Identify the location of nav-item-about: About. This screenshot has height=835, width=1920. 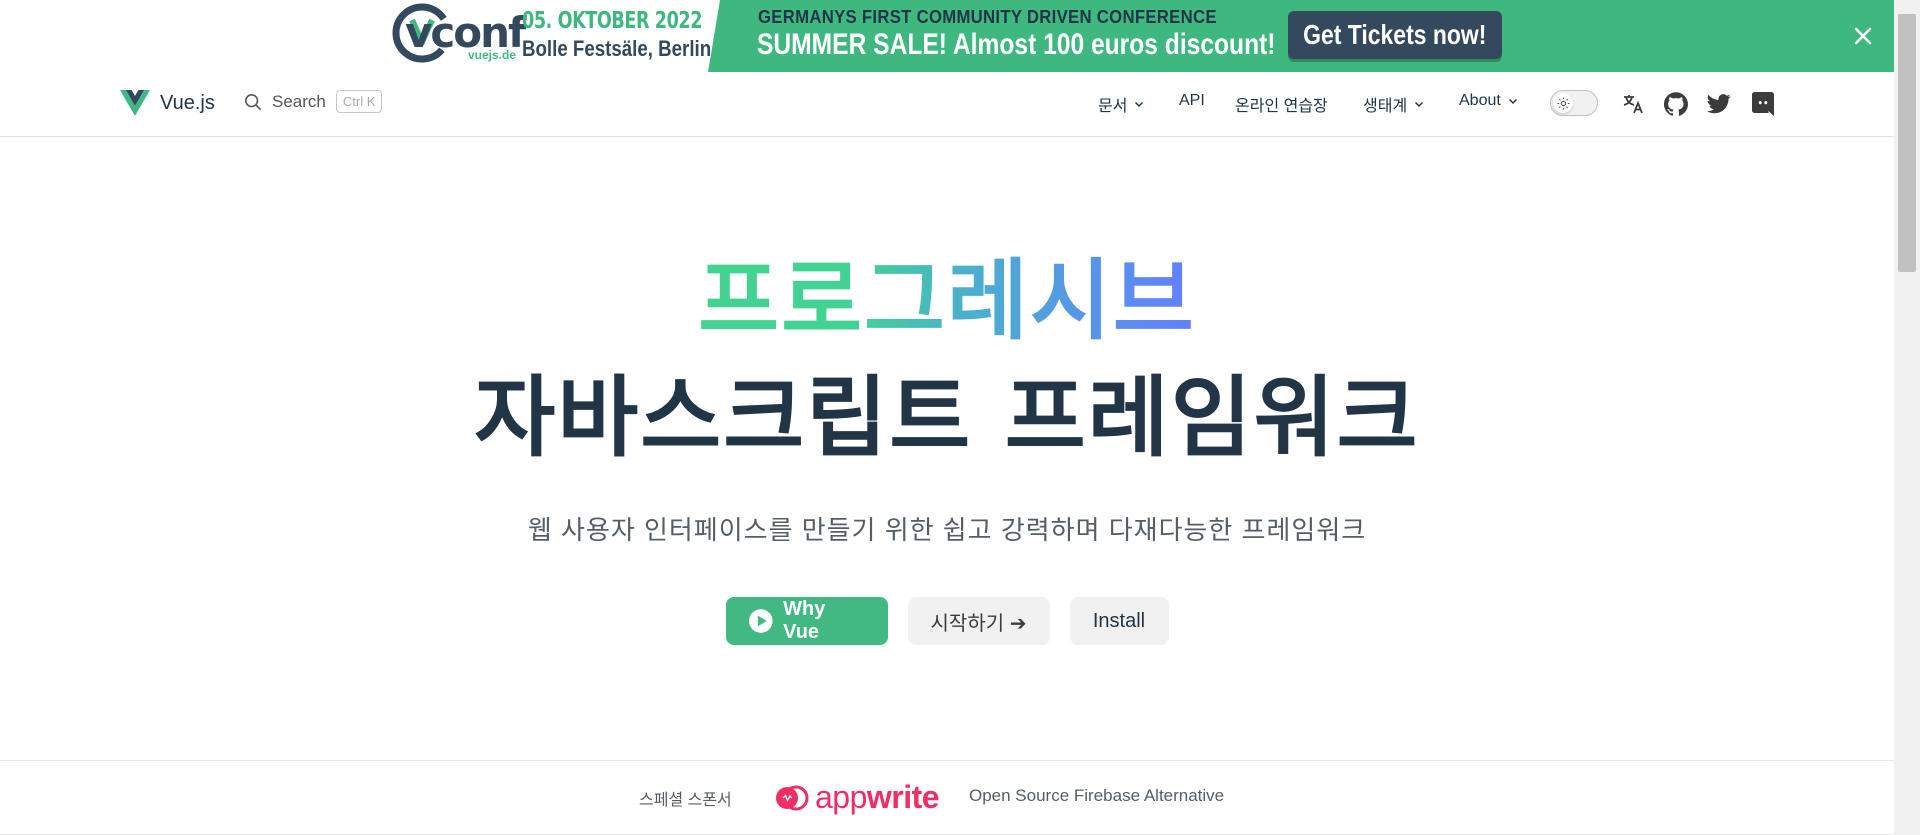
(1489, 101).